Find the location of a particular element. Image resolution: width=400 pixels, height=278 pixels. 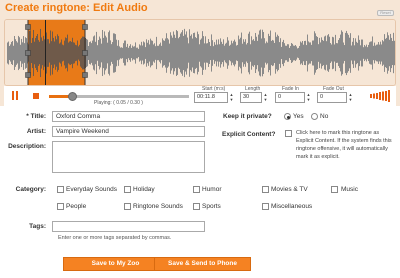

category-checkbox-sports is located at coordinates (196, 206).